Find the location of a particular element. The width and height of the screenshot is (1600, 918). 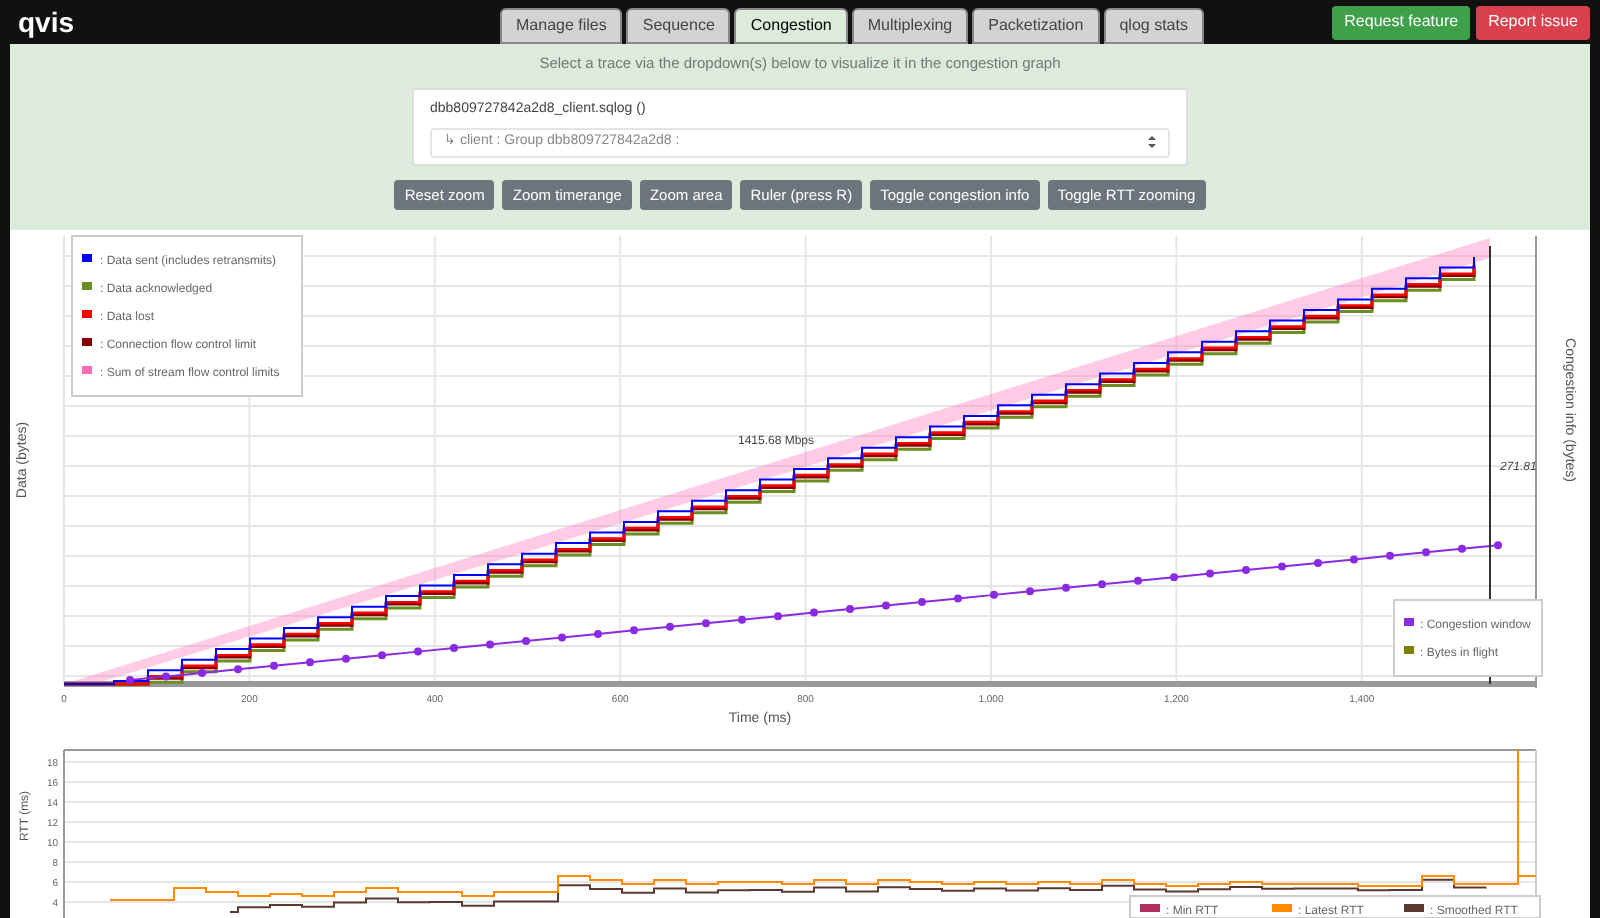

select-caret-icon is located at coordinates (1152, 142).